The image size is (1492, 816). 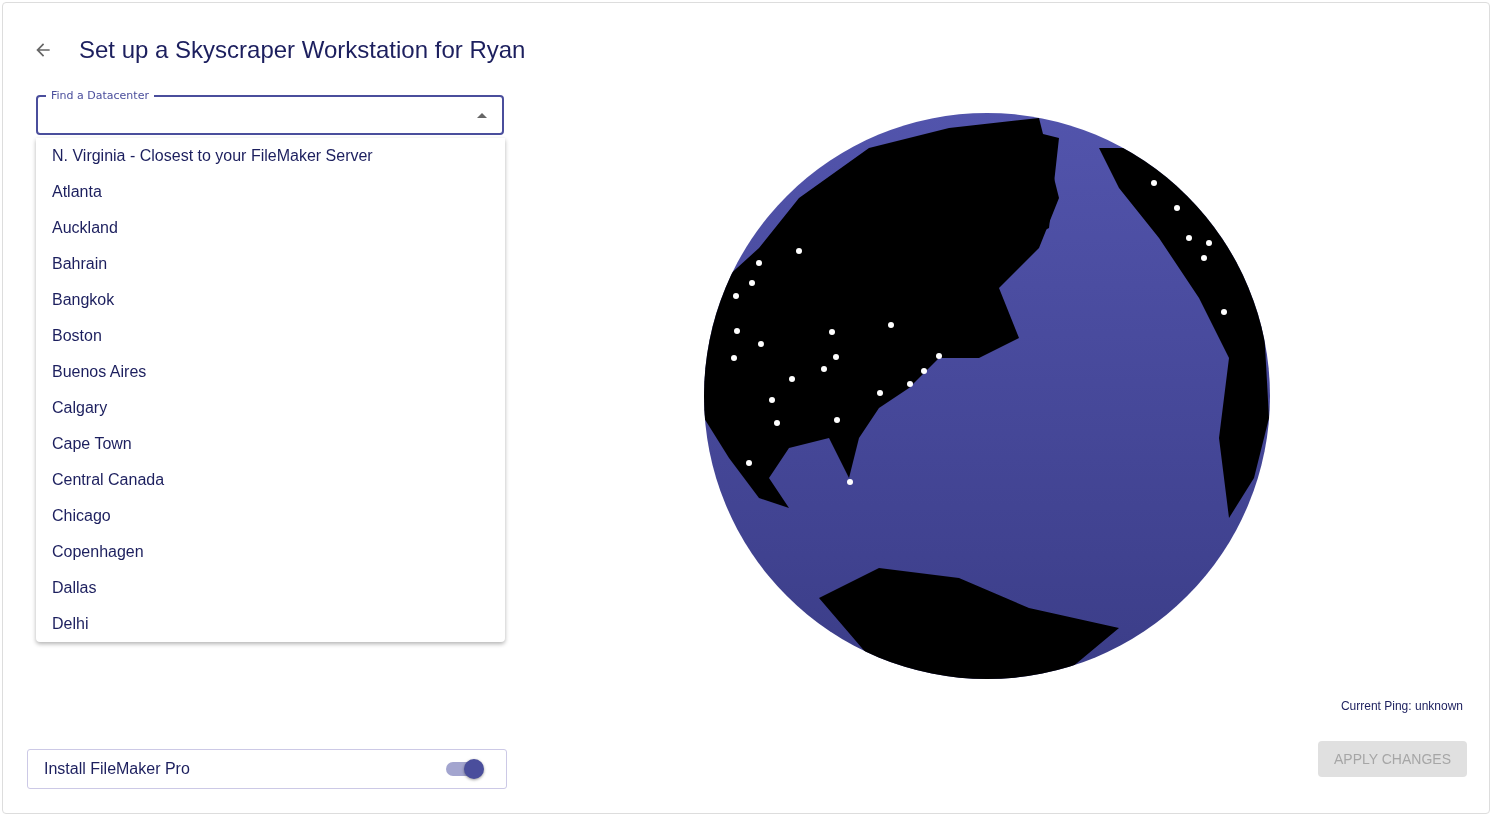 I want to click on datacenter-option: Calgary, so click(x=270, y=408).